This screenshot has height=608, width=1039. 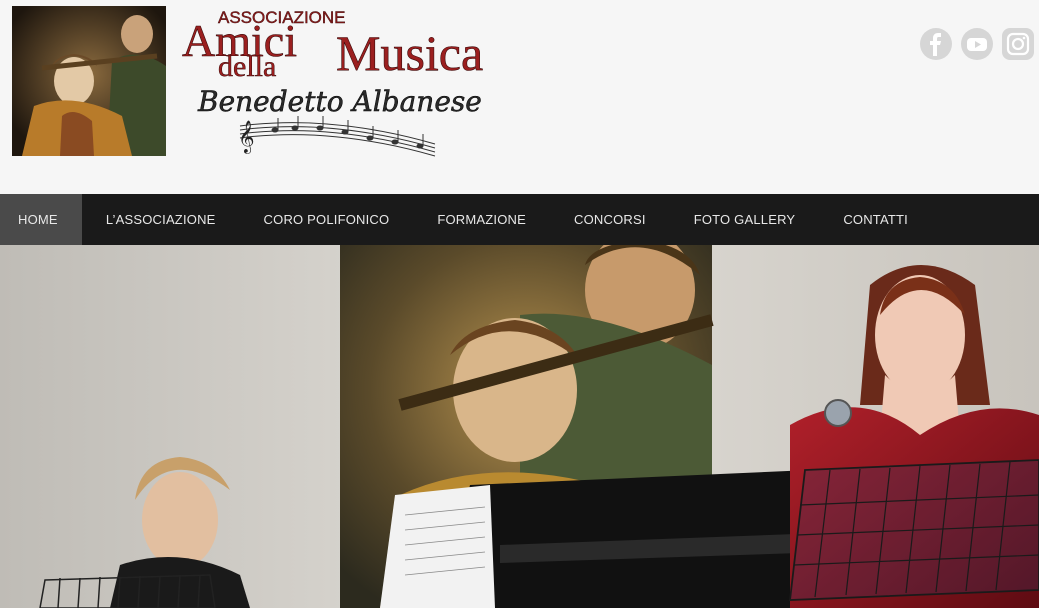 What do you see at coordinates (875, 219) in the screenshot?
I see `nav-contatti: CONTATTI` at bounding box center [875, 219].